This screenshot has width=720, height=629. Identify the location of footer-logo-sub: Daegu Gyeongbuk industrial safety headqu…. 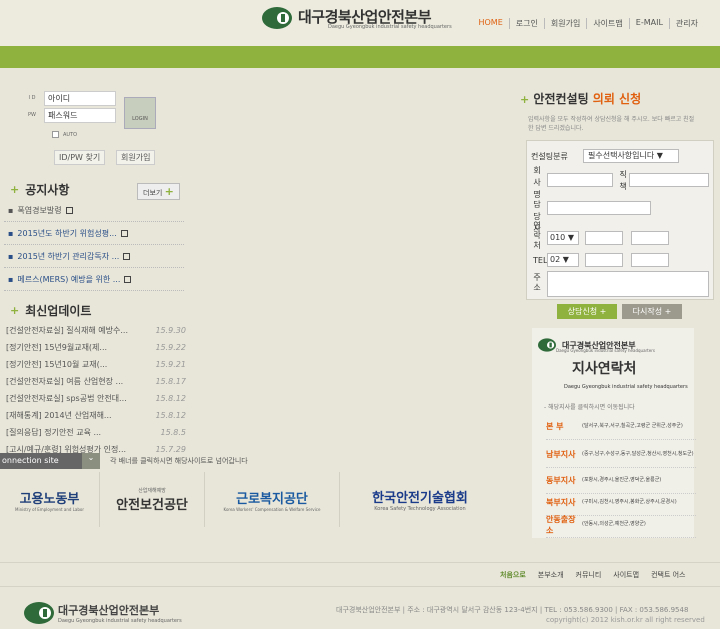
(120, 621).